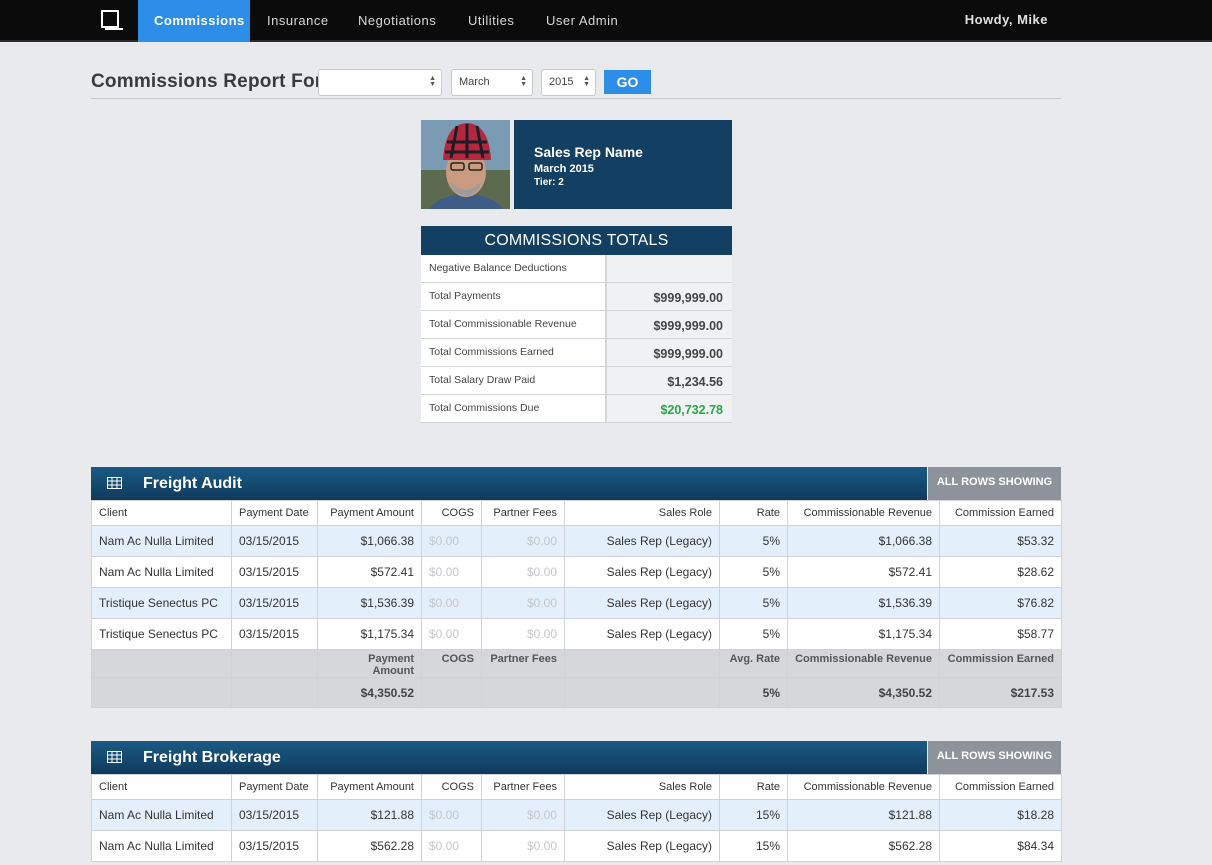 This screenshot has width=1212, height=865. I want to click on sales-rep-select: ▲ ▼, so click(380, 82).